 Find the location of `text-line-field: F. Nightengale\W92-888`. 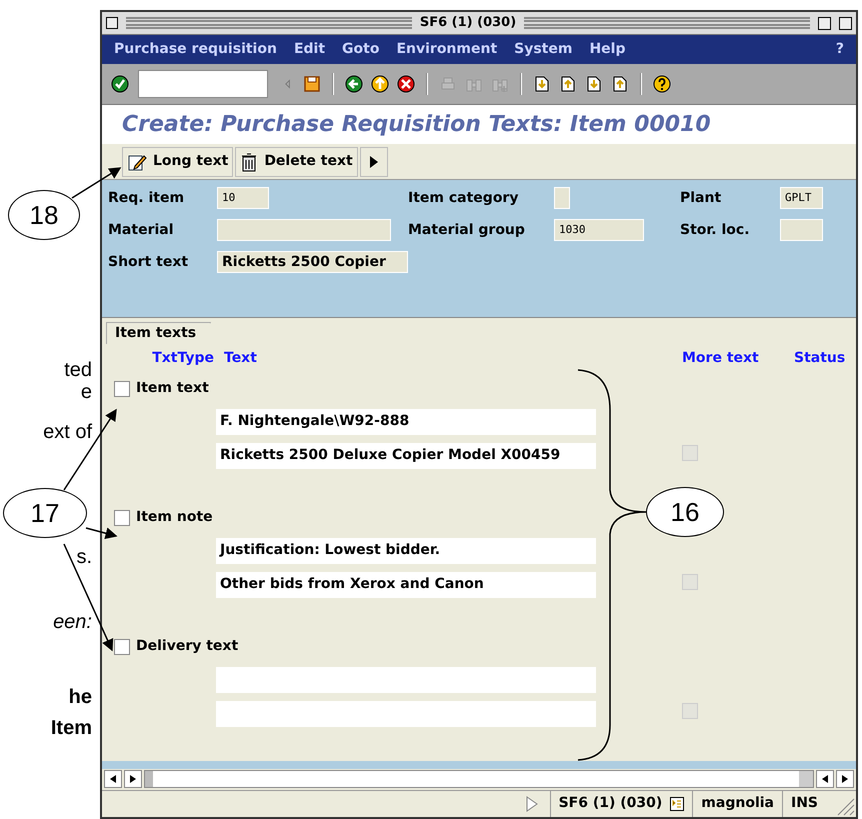

text-line-field: F. Nightengale\W92-888 is located at coordinates (406, 421).